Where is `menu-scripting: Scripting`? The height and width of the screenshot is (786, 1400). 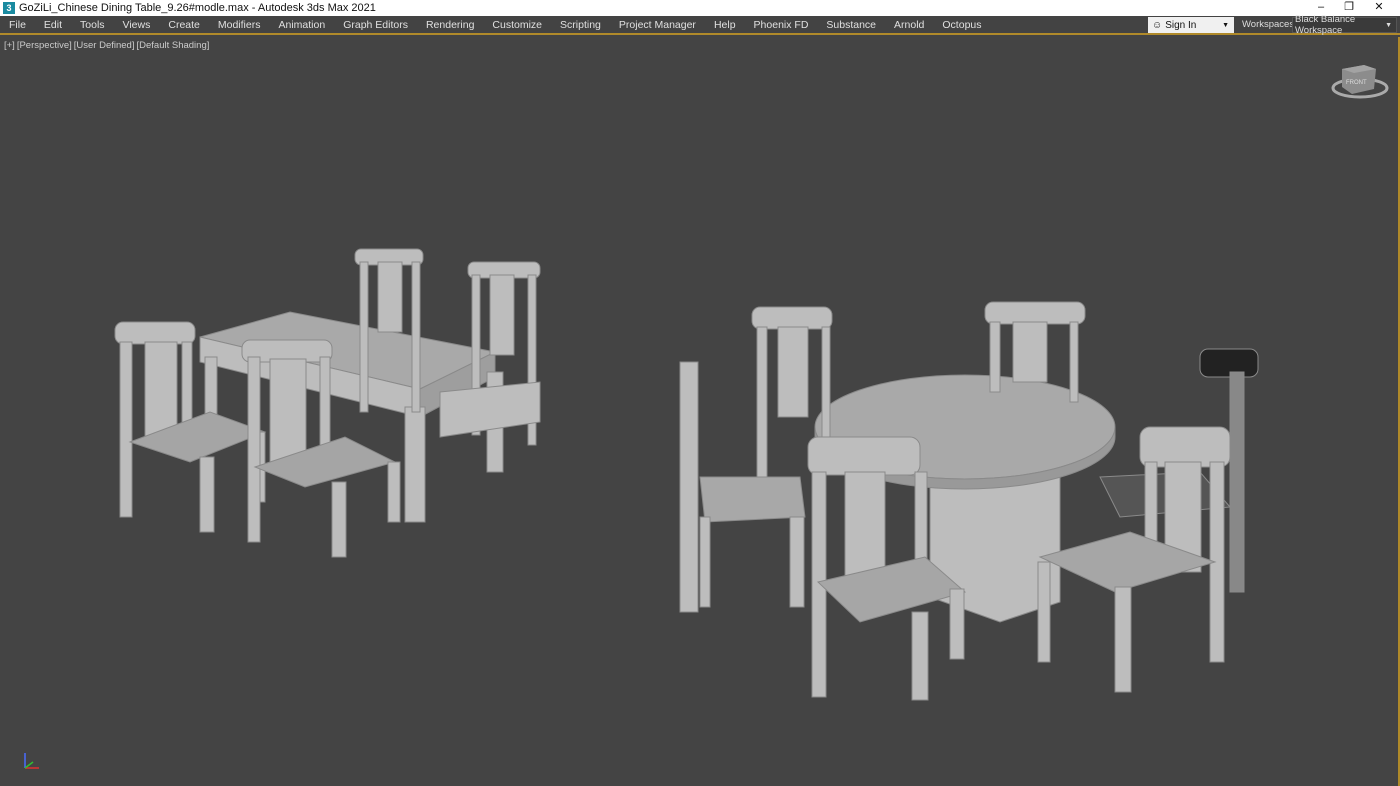 menu-scripting: Scripting is located at coordinates (580, 25).